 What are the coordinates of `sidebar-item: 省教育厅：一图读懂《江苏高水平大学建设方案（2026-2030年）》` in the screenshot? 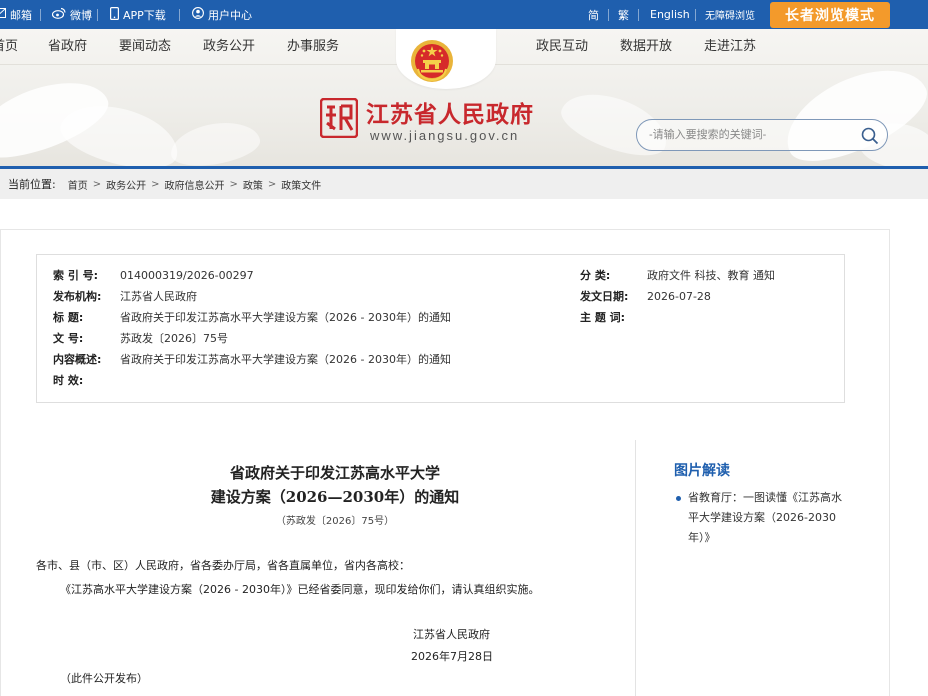 It's located at (761, 518).